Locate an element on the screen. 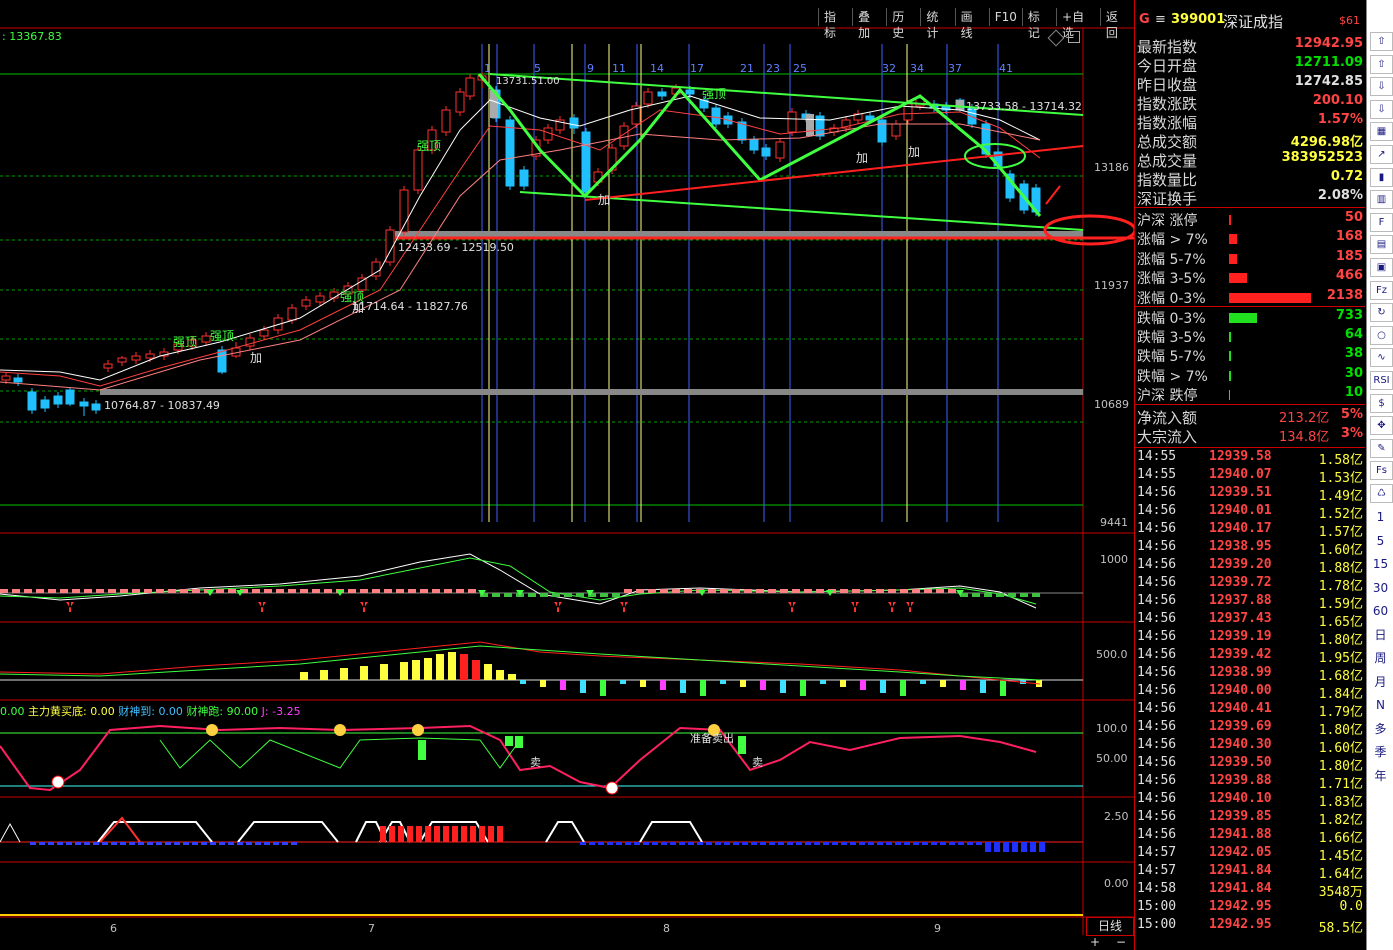  grid-icon: ▦ is located at coordinates (1381, 132).